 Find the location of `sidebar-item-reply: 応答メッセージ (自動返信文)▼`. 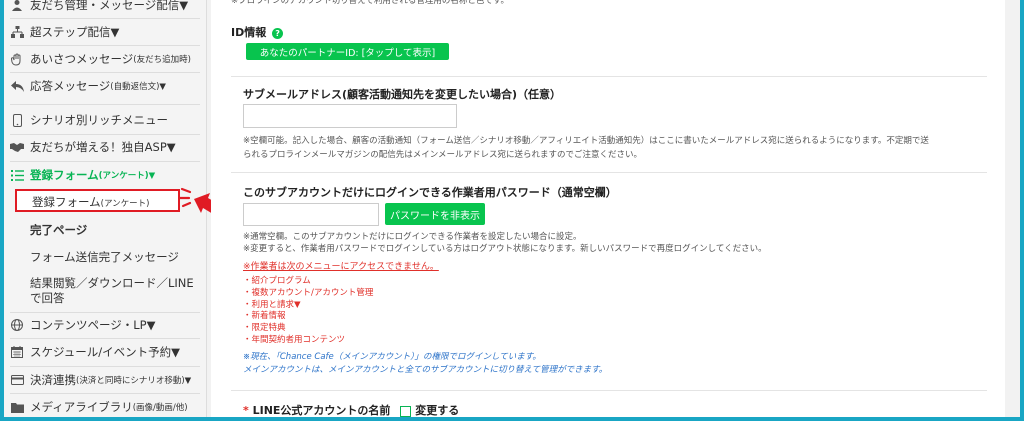

sidebar-item-reply: 応答メッセージ (自動返信文)▼ is located at coordinates (105, 86).